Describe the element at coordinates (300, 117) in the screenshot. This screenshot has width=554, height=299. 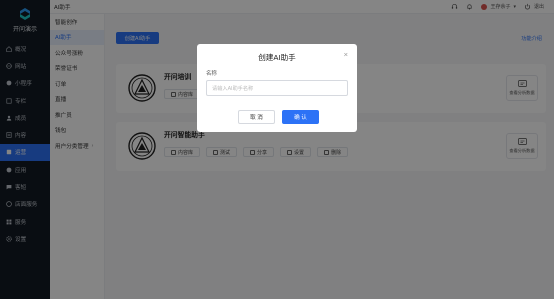
I see `confirm-button: 确 认` at that location.